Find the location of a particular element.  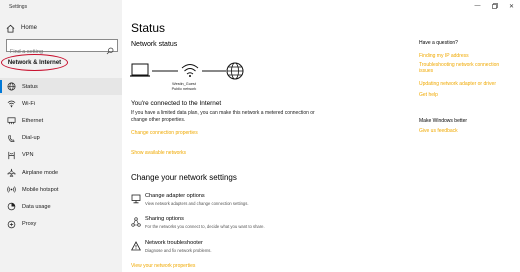

sharing-icon is located at coordinates (136, 222).